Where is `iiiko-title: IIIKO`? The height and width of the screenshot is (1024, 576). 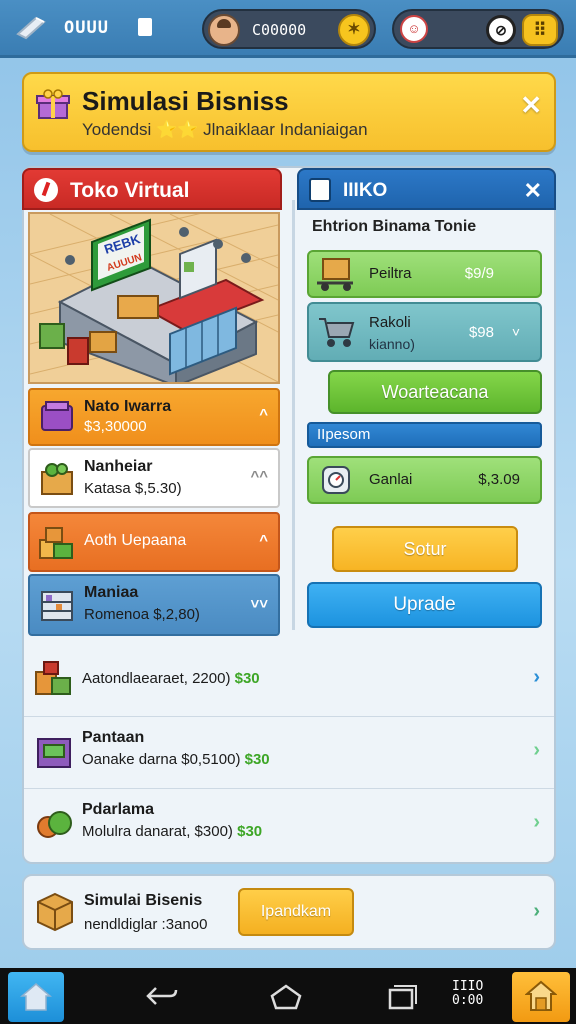
iiiko-title: IIIKO is located at coordinates (365, 190).